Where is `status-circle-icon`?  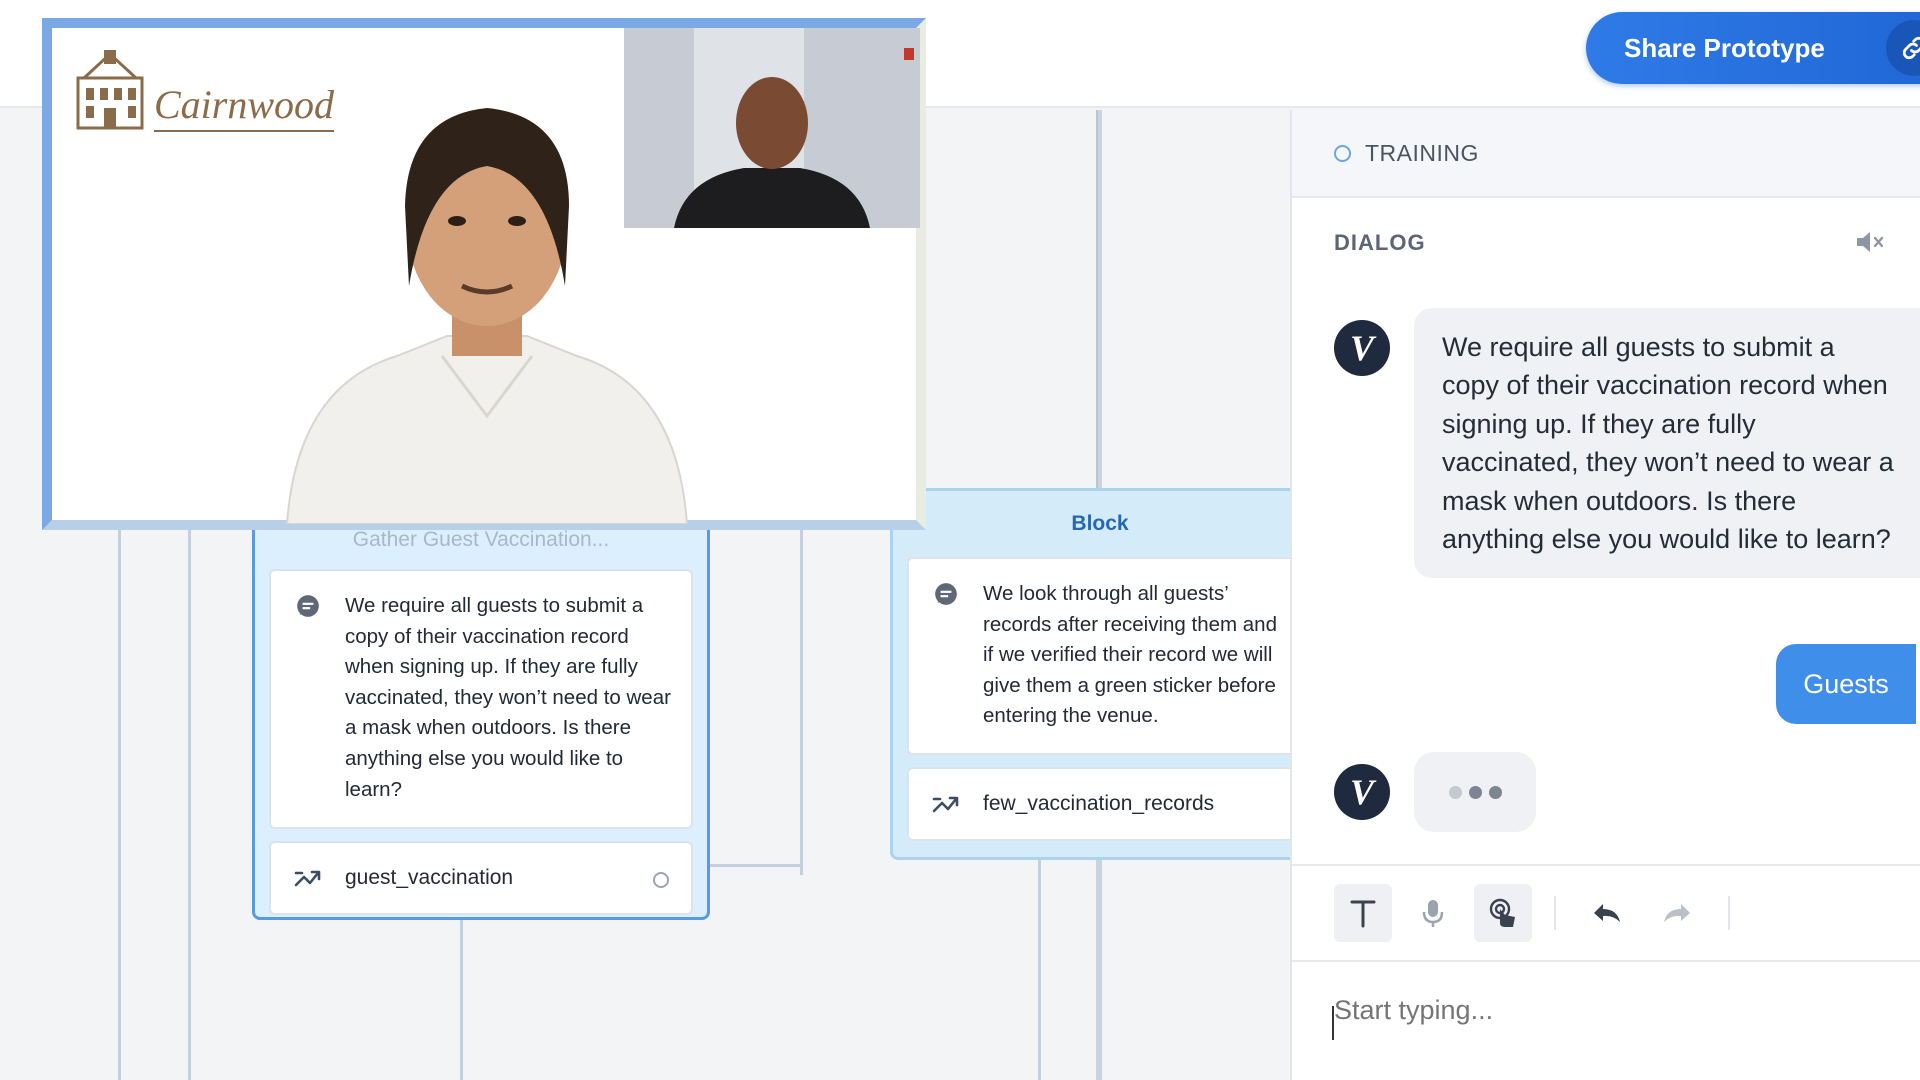 status-circle-icon is located at coordinates (1342, 153).